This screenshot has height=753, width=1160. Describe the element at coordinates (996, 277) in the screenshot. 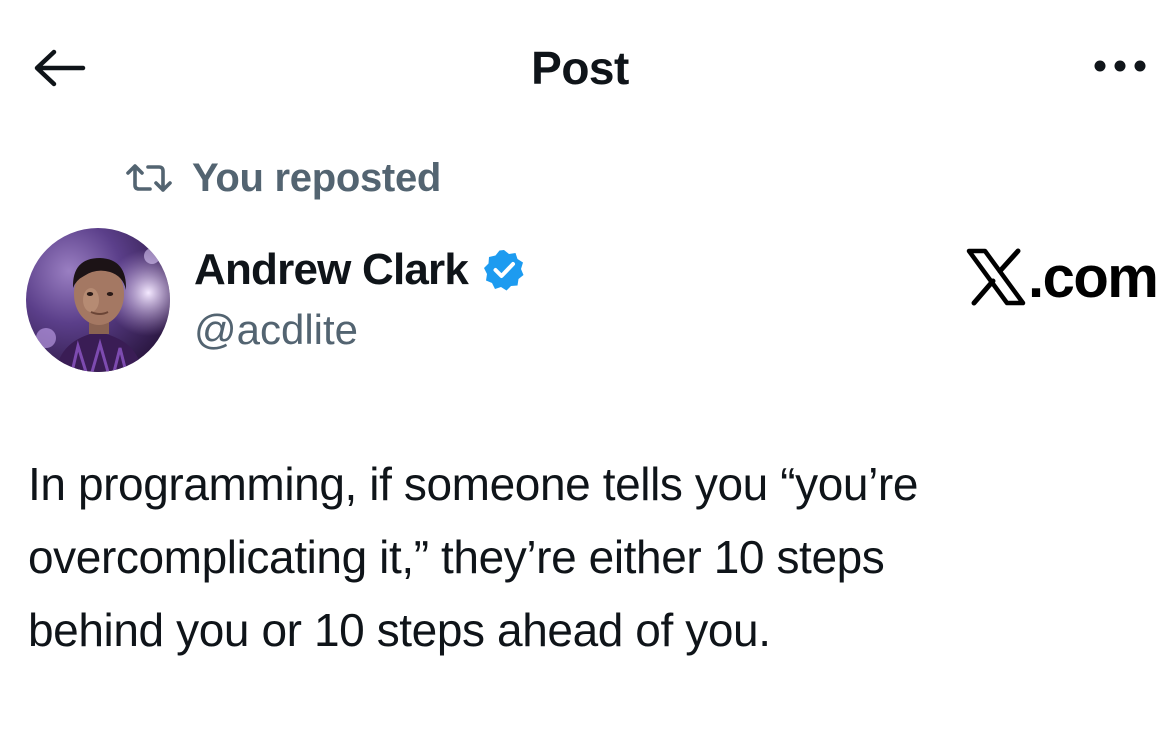

I see `x-logo-icon` at that location.